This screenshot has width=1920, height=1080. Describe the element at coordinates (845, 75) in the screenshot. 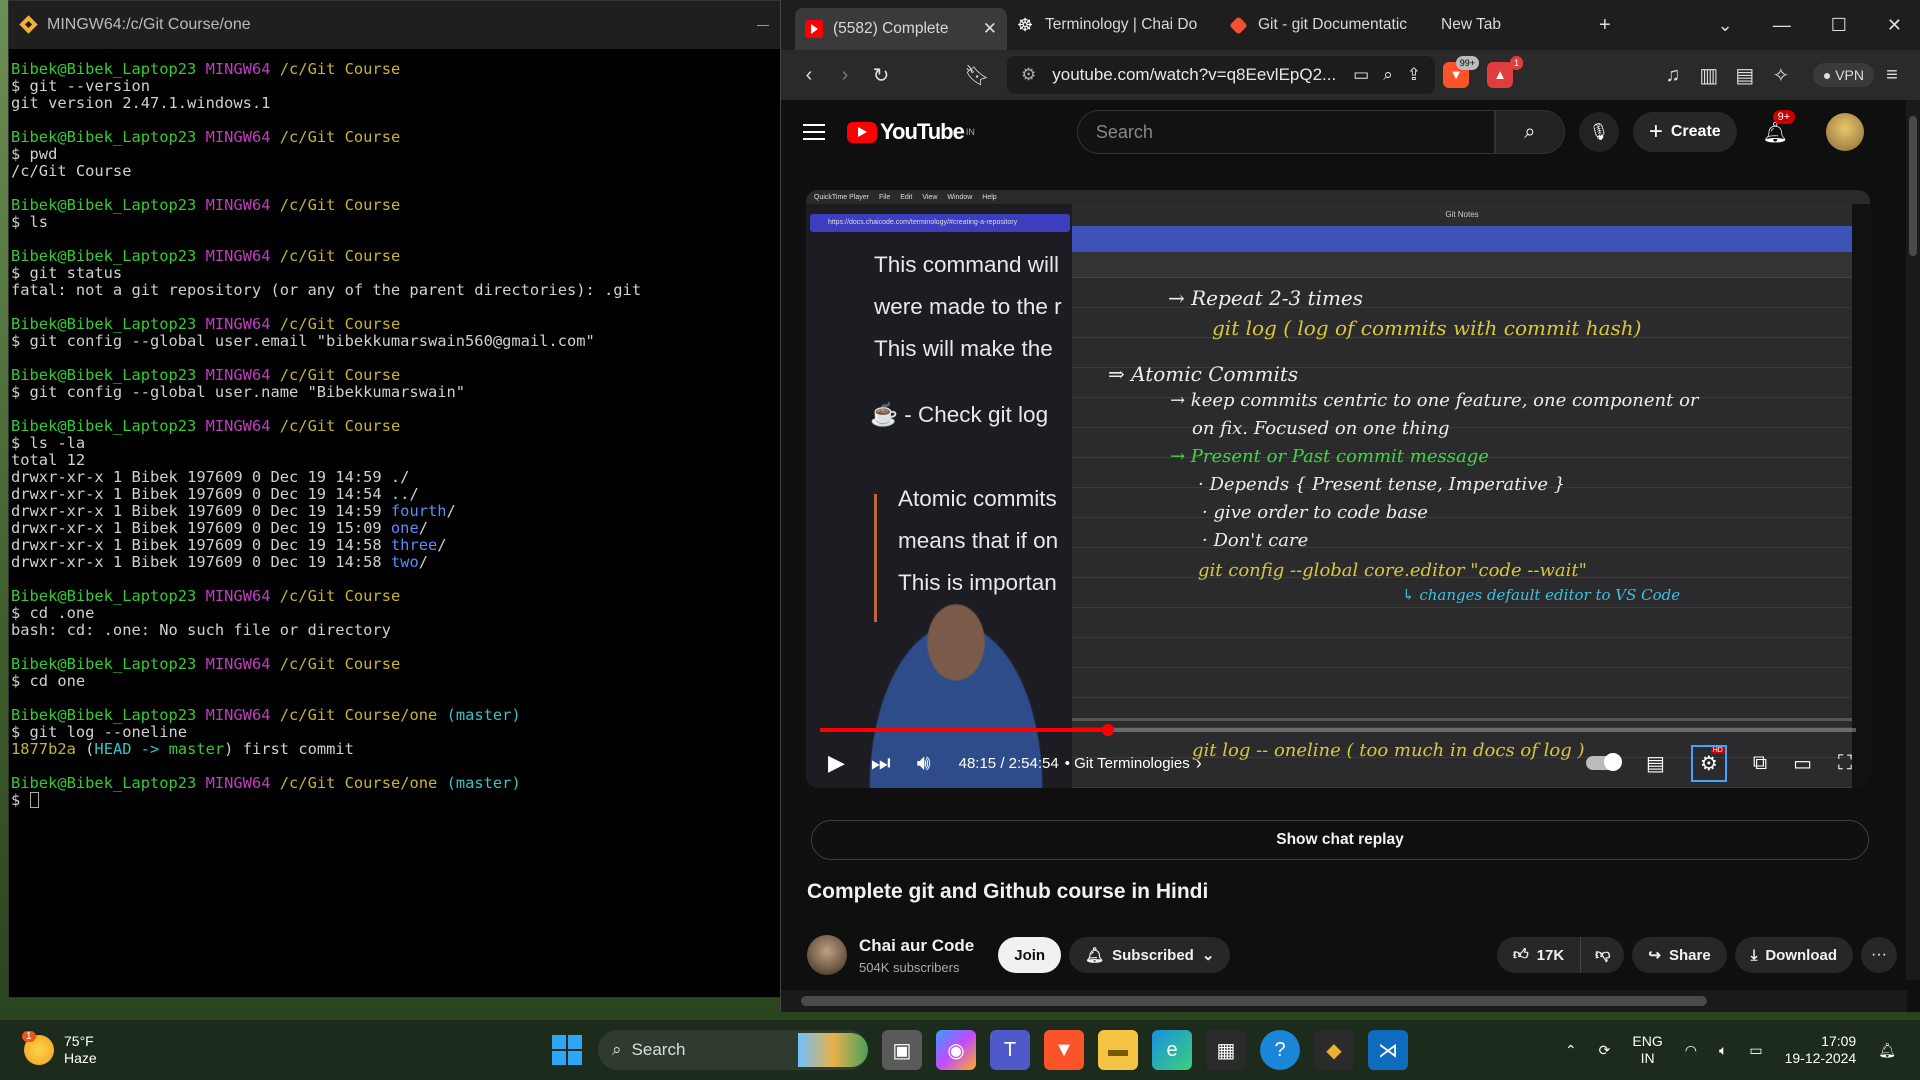

I see `forward-icon: ›` at that location.